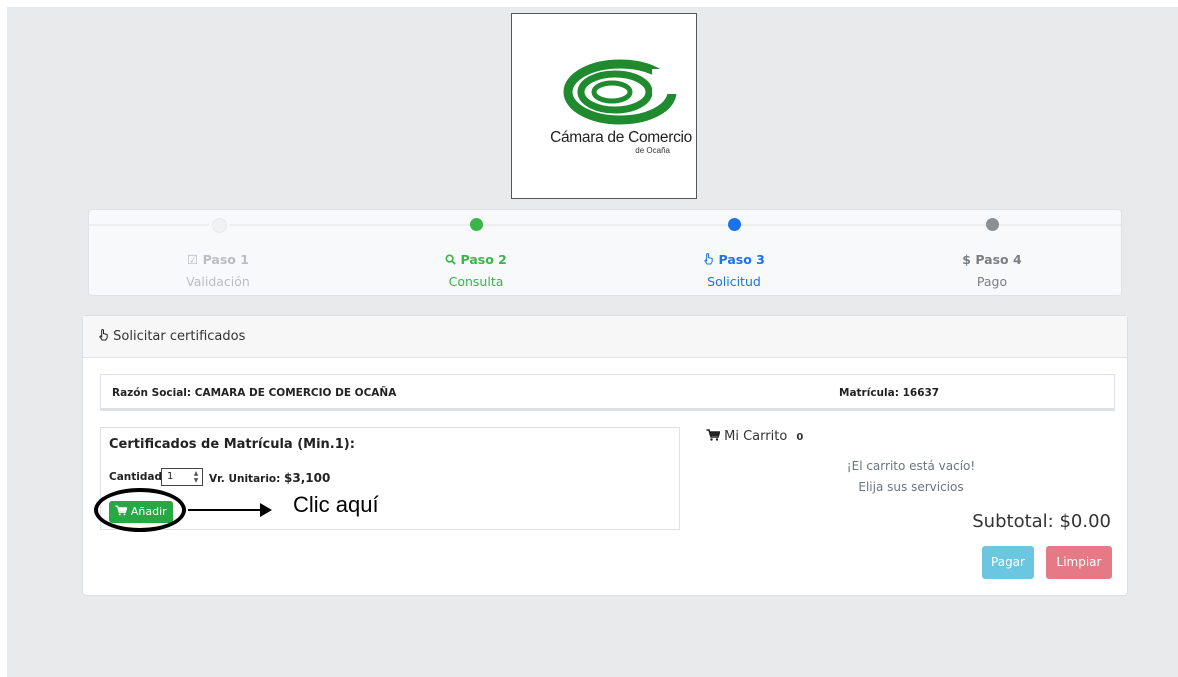 This screenshot has height=677, width=1178. I want to click on step-2-dot, so click(476, 224).